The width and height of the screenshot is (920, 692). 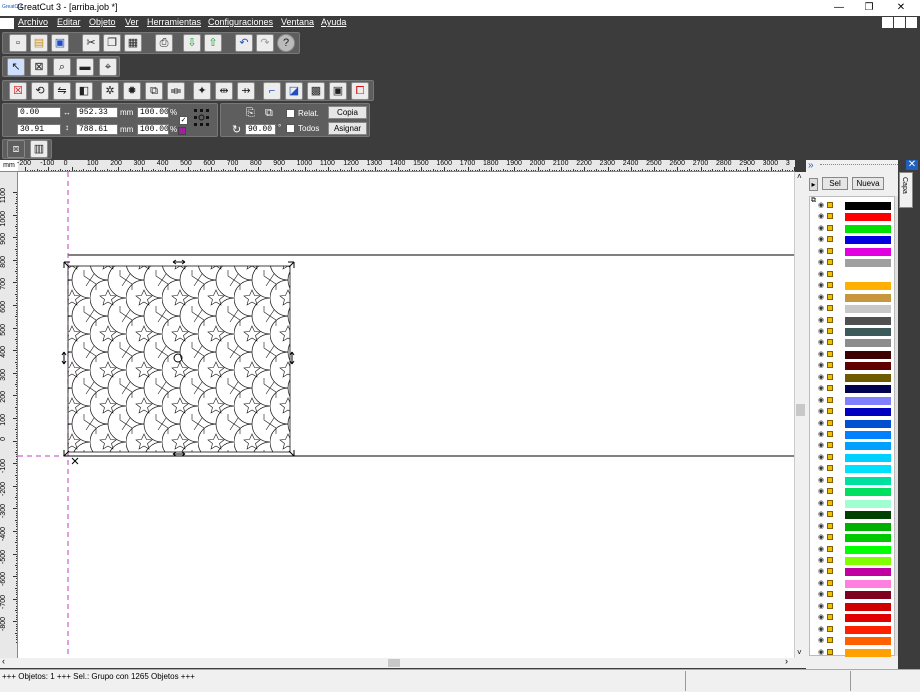 What do you see at coordinates (224, 91) in the screenshot?
I see `arrange-icon: ⇹` at bounding box center [224, 91].